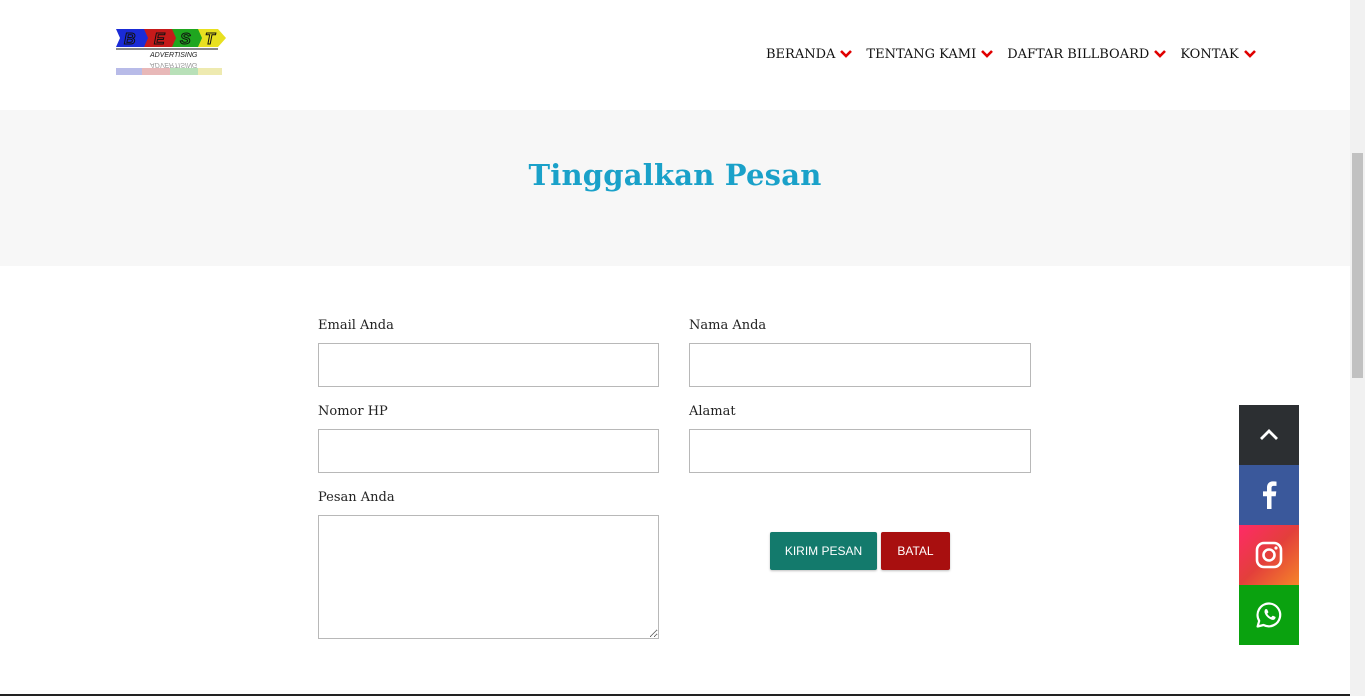 Image resolution: width=1365 pixels, height=696 pixels. Describe the element at coordinates (356, 497) in the screenshot. I see `message-label: Pesan Anda` at that location.